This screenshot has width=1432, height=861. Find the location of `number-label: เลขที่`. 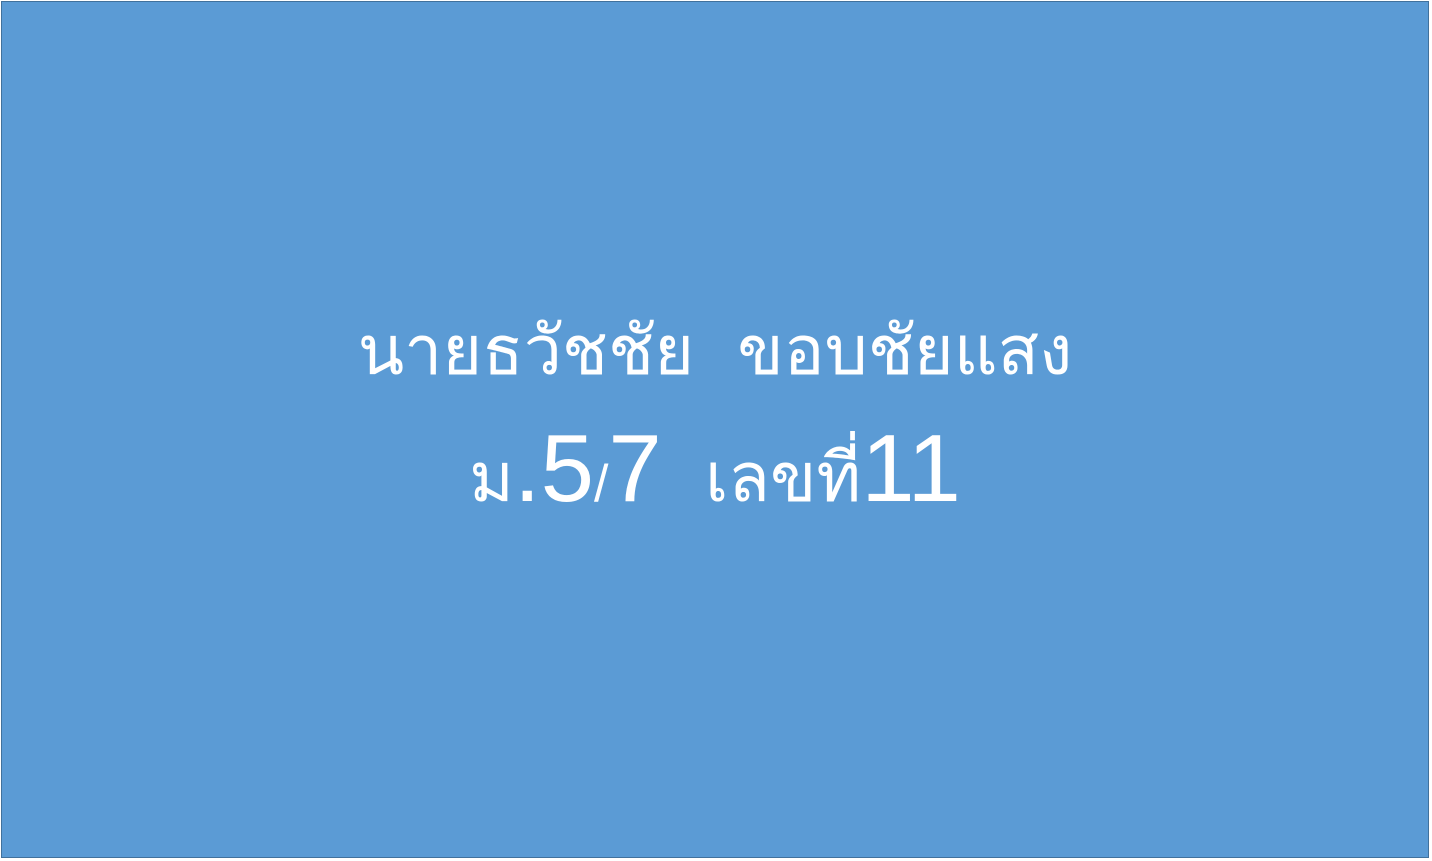

number-label: เลขที่ is located at coordinates (783, 478).